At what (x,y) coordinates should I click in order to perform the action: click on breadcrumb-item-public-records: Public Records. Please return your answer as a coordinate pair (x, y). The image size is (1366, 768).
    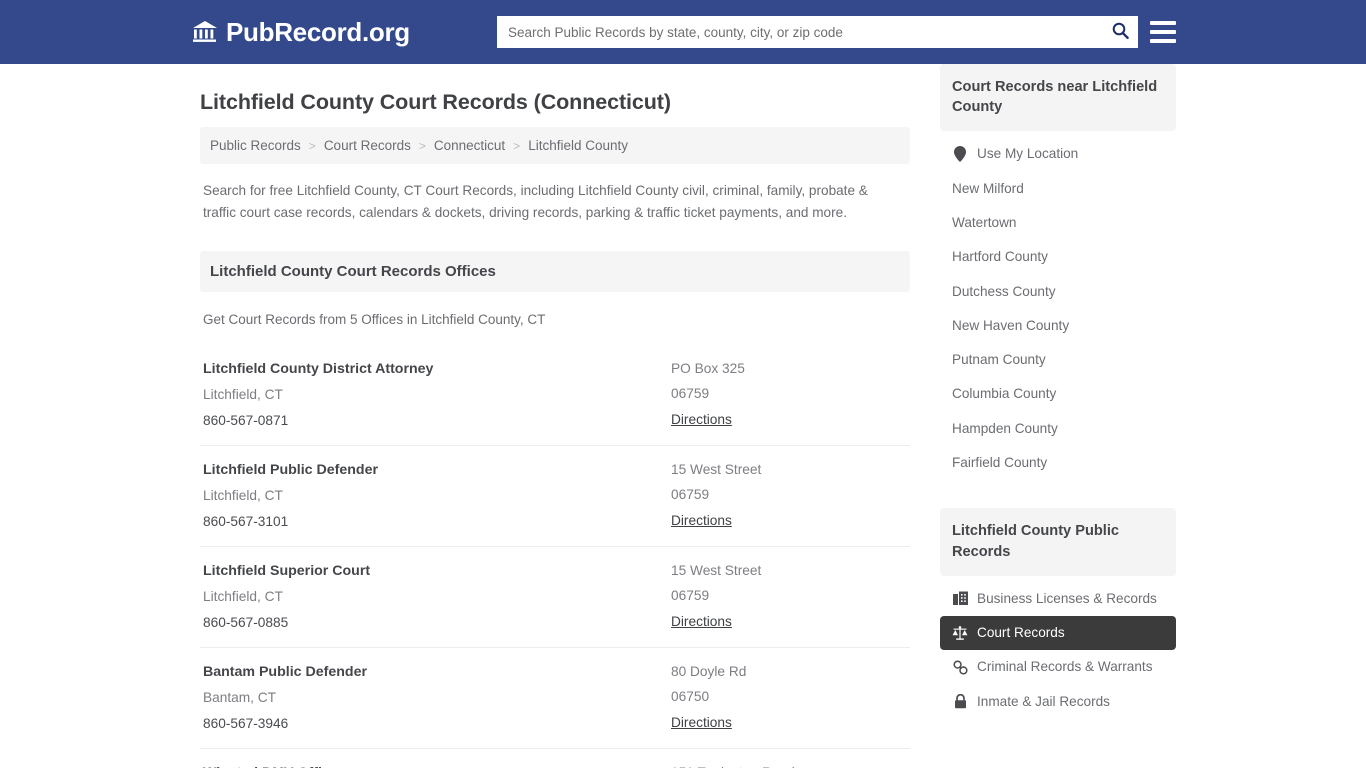
    Looking at the image, I should click on (255, 145).